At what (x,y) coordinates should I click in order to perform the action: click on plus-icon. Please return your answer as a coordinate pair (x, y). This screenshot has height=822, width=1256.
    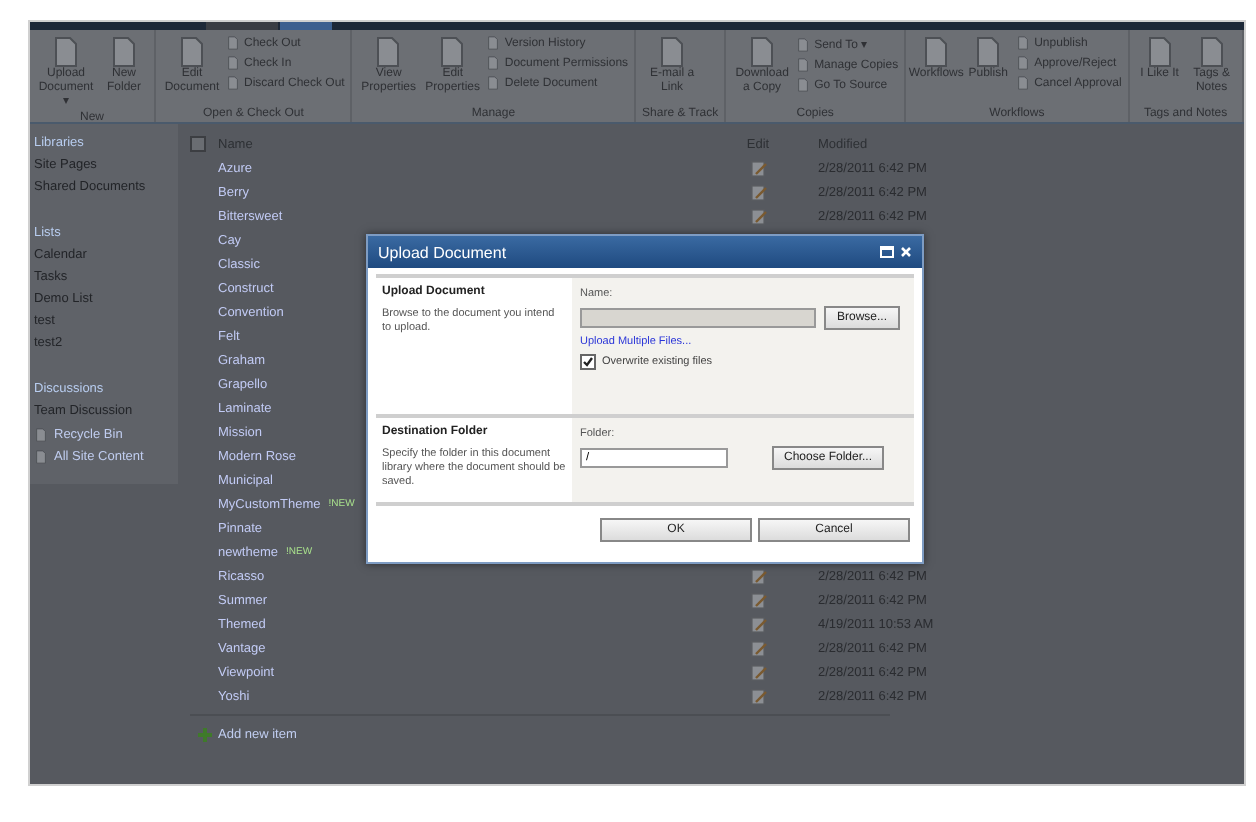
    Looking at the image, I should click on (205, 735).